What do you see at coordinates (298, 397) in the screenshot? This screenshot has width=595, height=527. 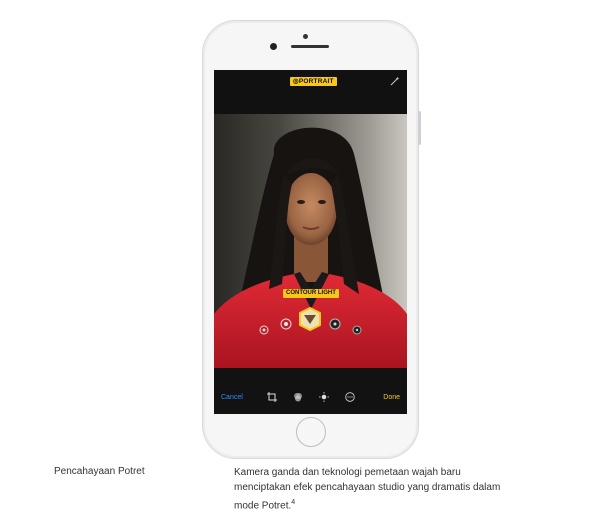 I see `filters-icon` at bounding box center [298, 397].